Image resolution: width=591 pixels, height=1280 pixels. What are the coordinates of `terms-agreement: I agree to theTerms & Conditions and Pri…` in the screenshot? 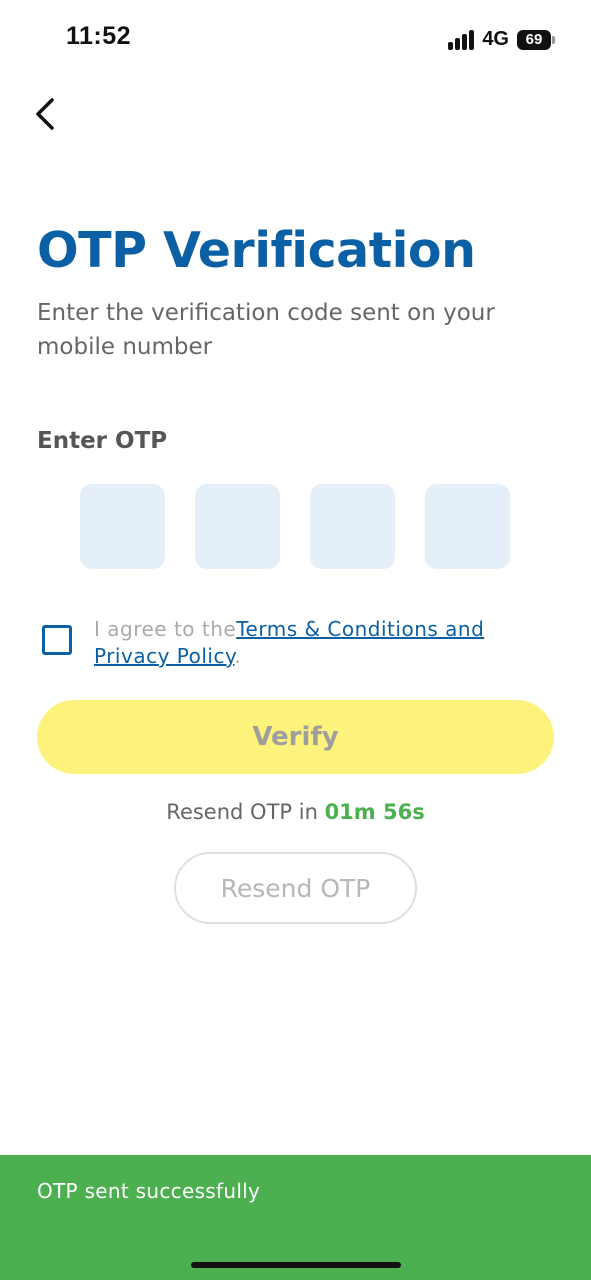 It's located at (283, 643).